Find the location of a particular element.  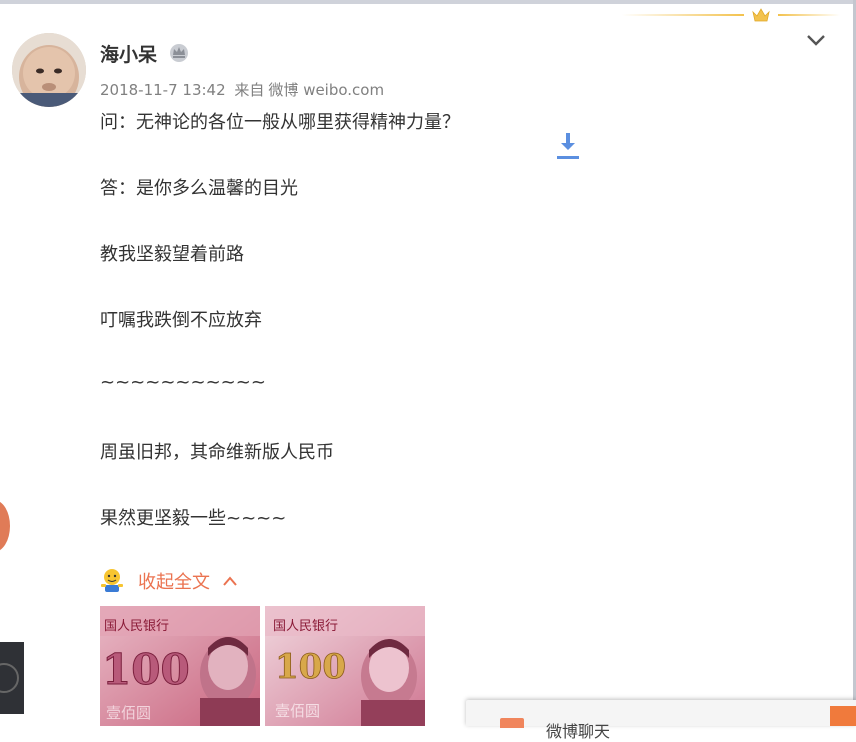

post-meta: 2018-11-7 13:42 来自 微博 weibo.com is located at coordinates (244, 89).